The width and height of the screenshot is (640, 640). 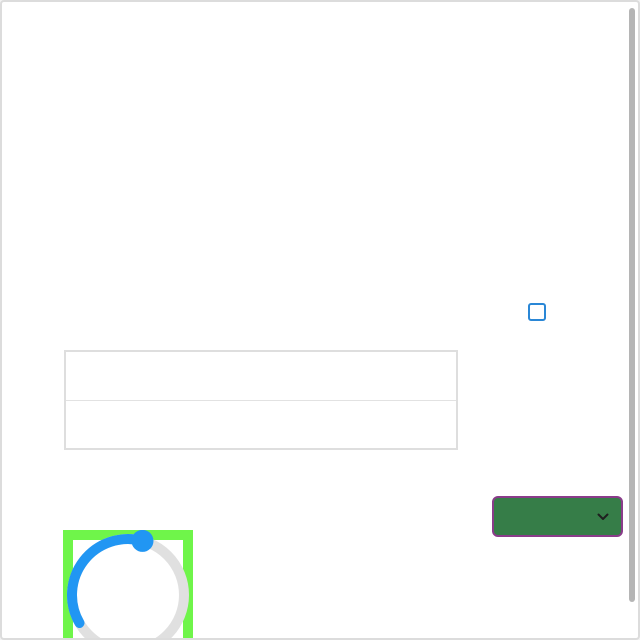 I want to click on table, so click(x=261, y=400).